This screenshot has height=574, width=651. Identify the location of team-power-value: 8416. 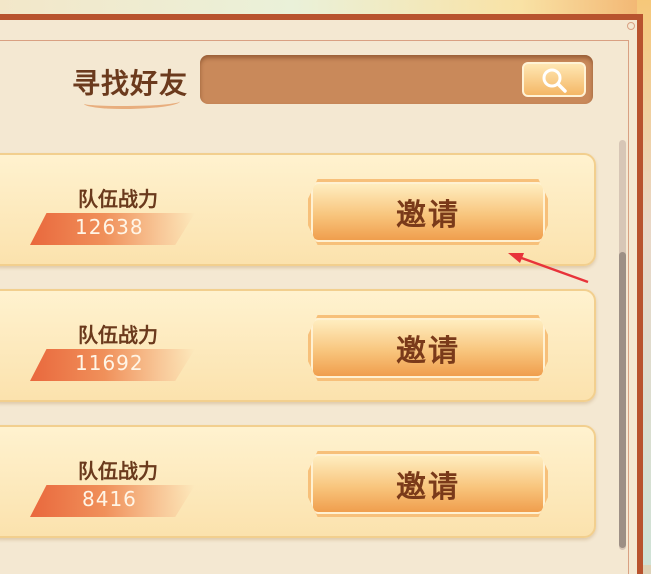
(109, 499).